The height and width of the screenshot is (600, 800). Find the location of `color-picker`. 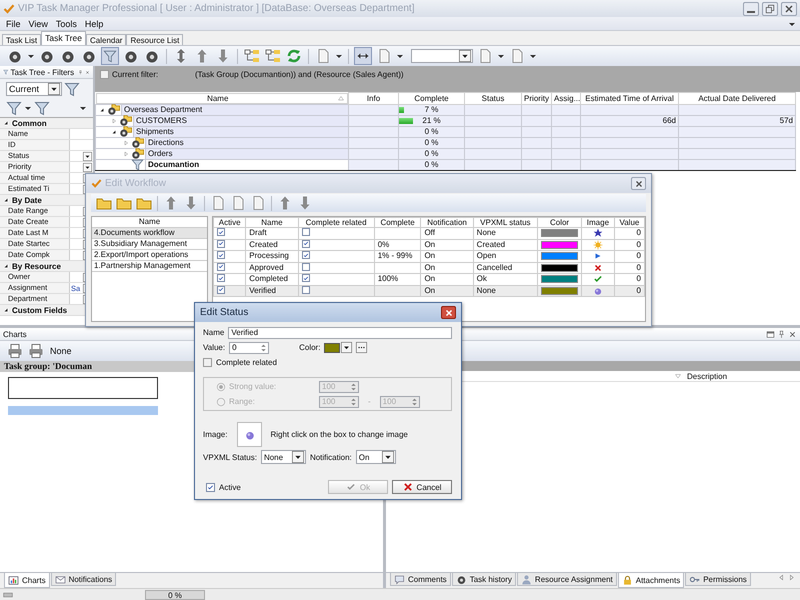

color-picker is located at coordinates (338, 347).